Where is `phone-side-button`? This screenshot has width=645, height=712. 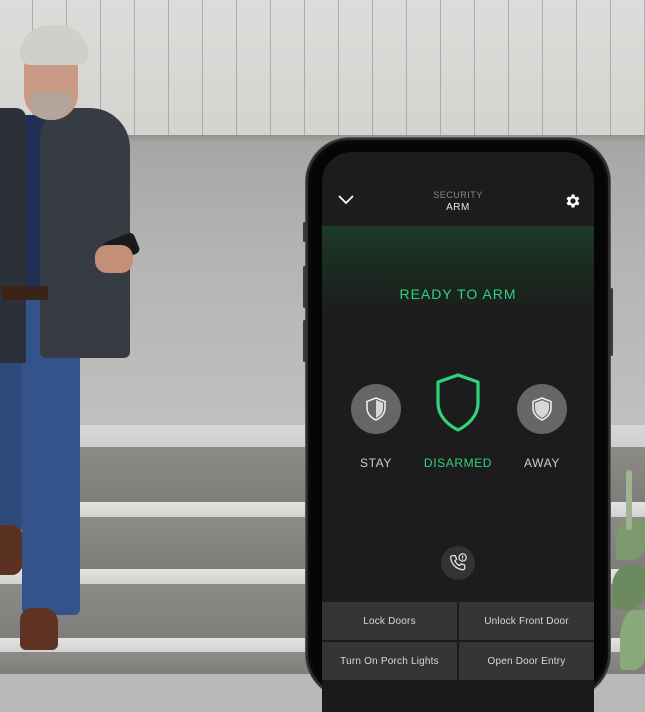 phone-side-button is located at coordinates (304, 232).